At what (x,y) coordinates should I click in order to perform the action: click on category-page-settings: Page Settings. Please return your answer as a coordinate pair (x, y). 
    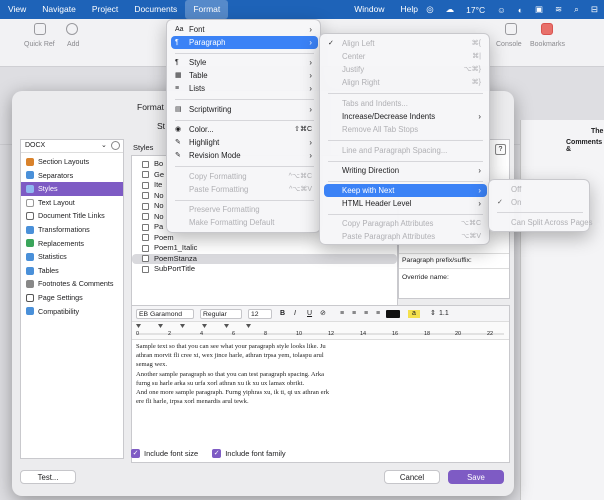
    Looking at the image, I should click on (72, 298).